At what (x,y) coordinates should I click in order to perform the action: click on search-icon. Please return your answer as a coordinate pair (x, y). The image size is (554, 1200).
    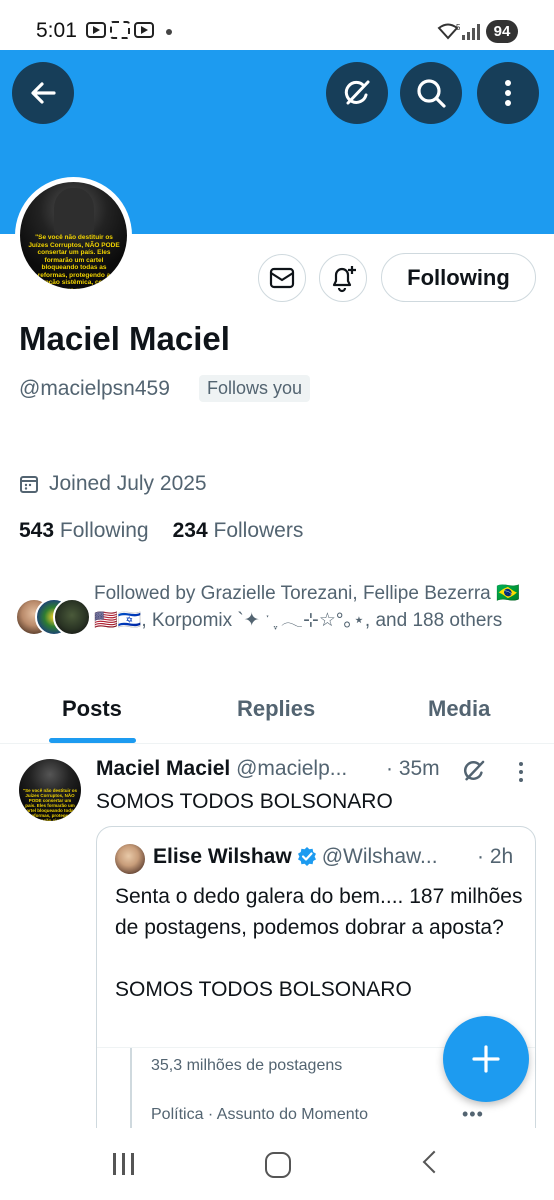
    Looking at the image, I should click on (431, 93).